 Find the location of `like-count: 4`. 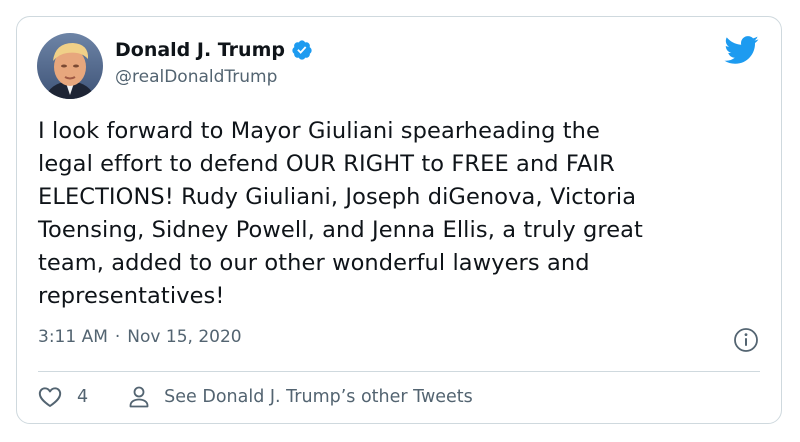

like-count: 4 is located at coordinates (83, 397).